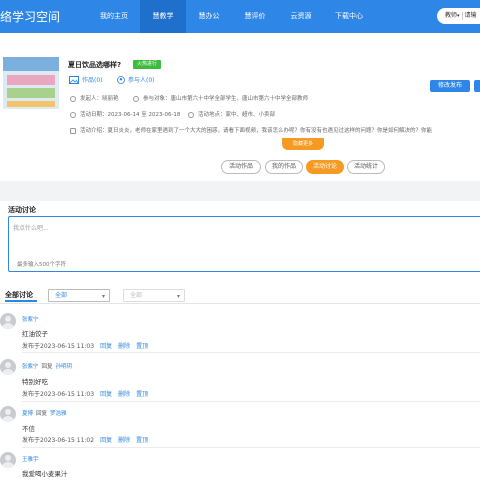 The height and width of the screenshot is (480, 480). I want to click on person-icon, so click(121, 80).